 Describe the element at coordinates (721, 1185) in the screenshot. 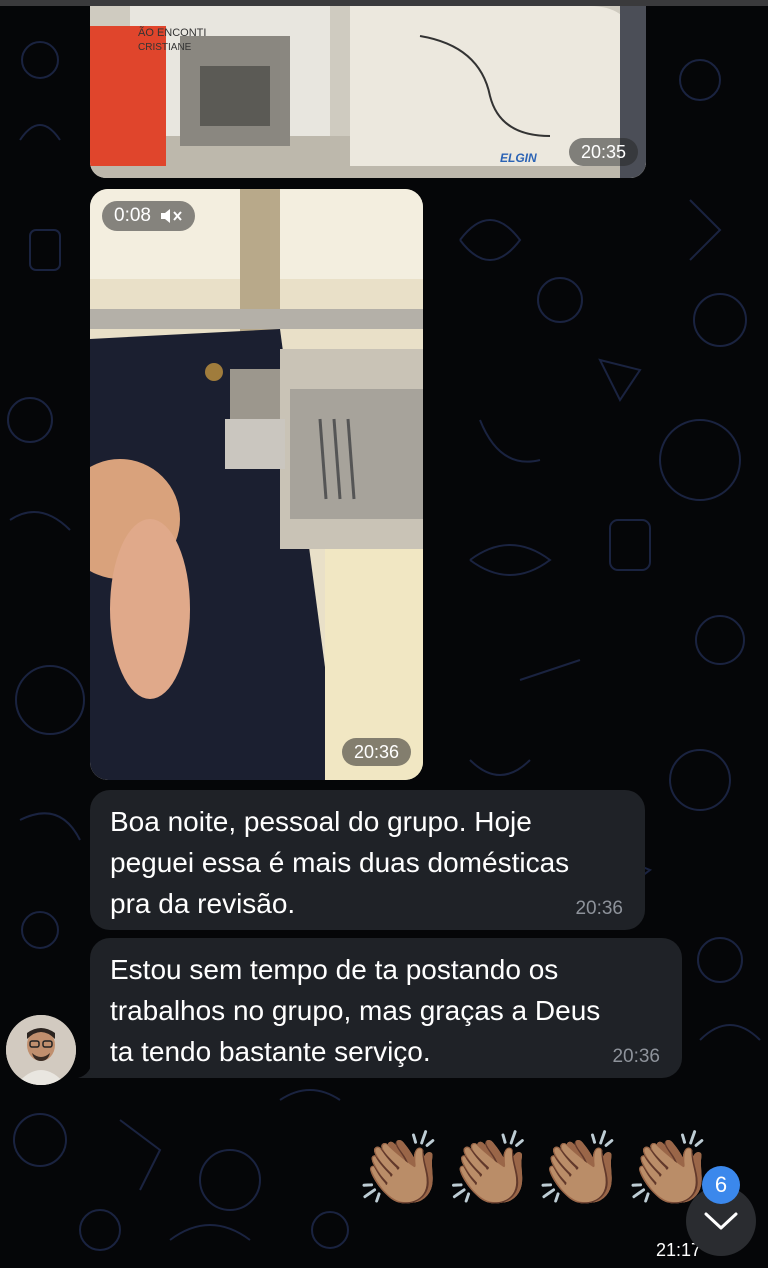

I see `unread-count-badge: 6` at that location.